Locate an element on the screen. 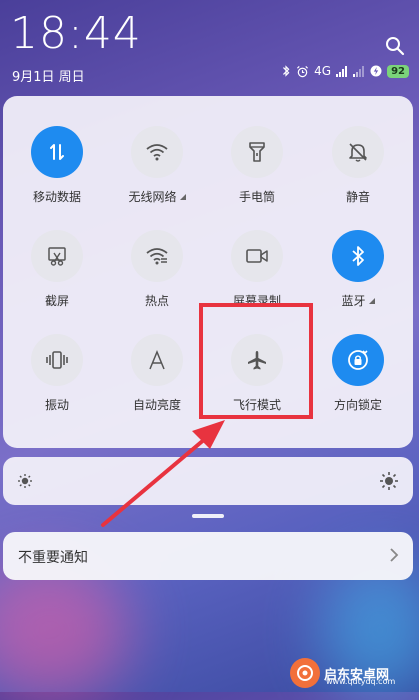  bluetooth-status-icon is located at coordinates (286, 71).